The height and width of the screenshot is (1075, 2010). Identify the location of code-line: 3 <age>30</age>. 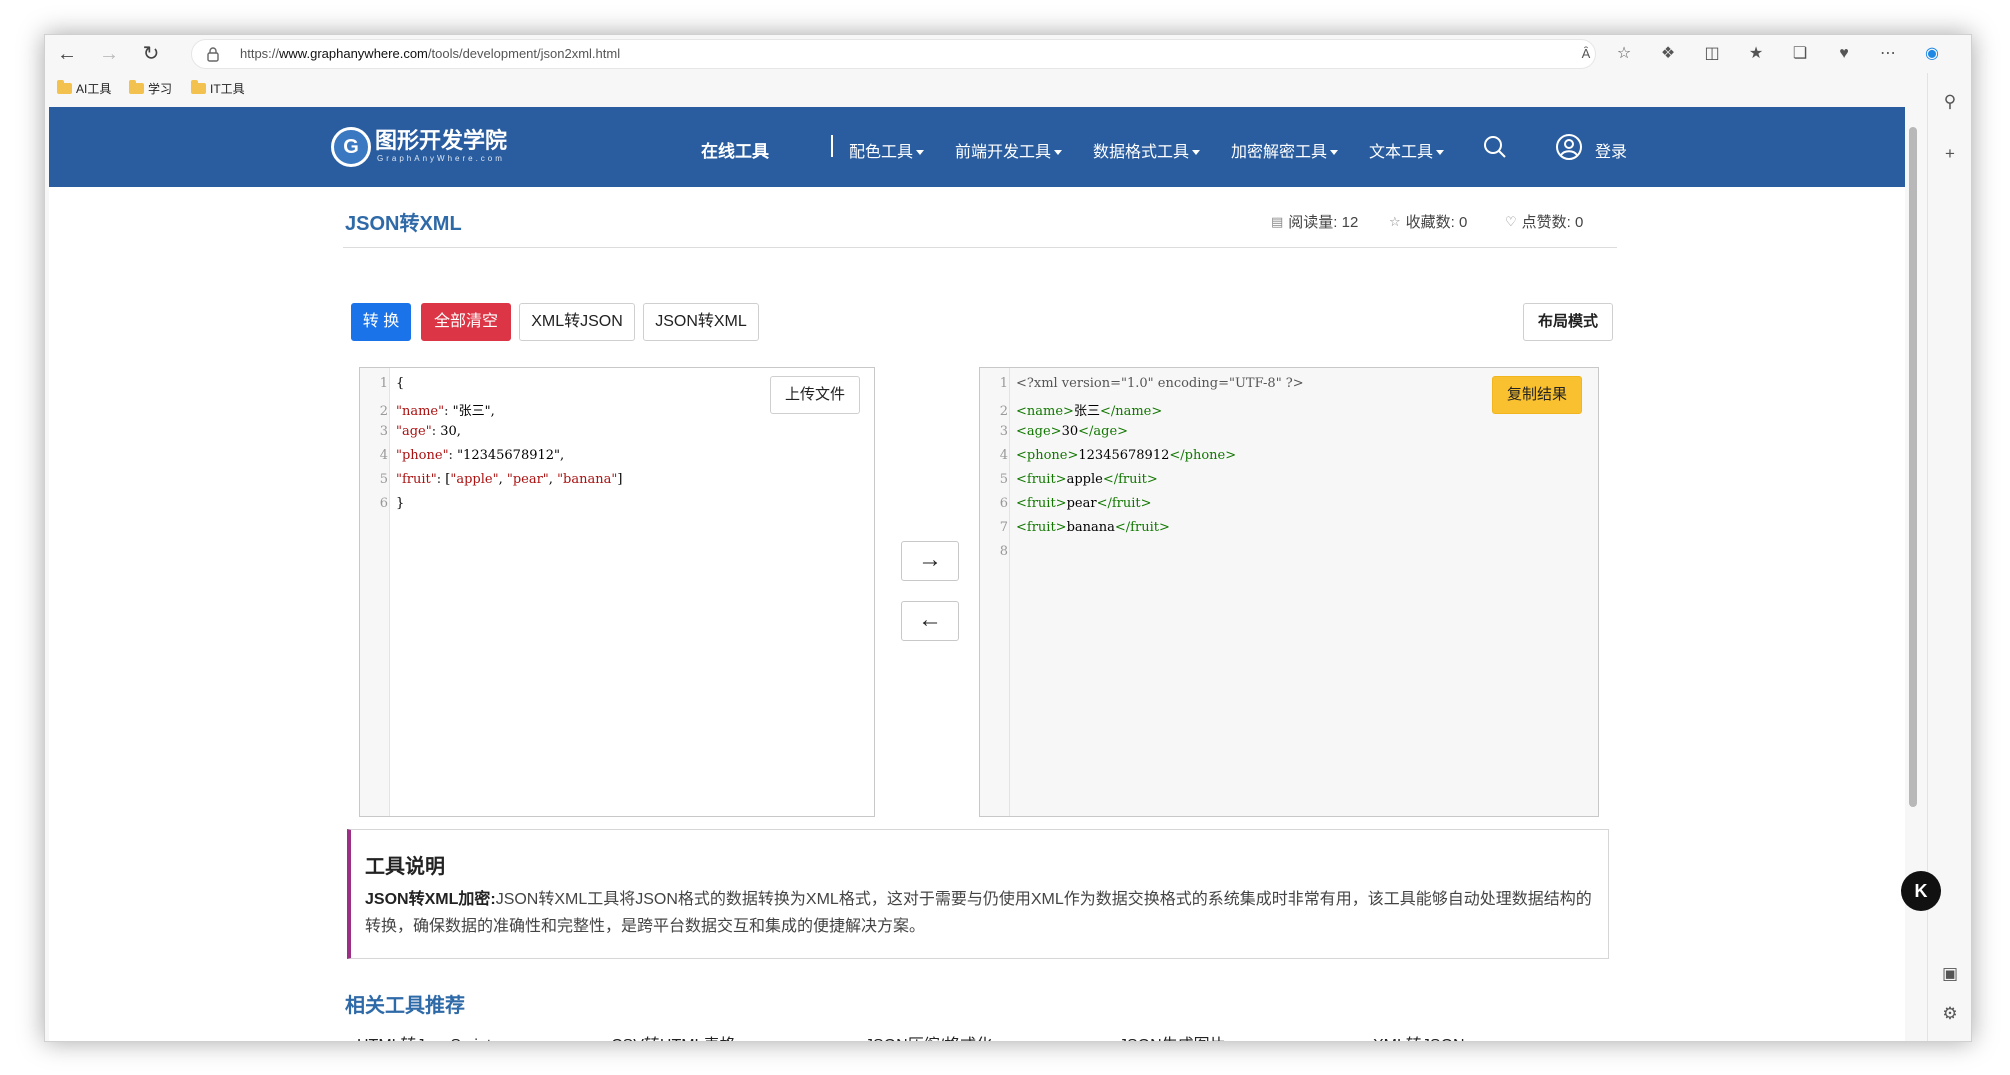
(1054, 436).